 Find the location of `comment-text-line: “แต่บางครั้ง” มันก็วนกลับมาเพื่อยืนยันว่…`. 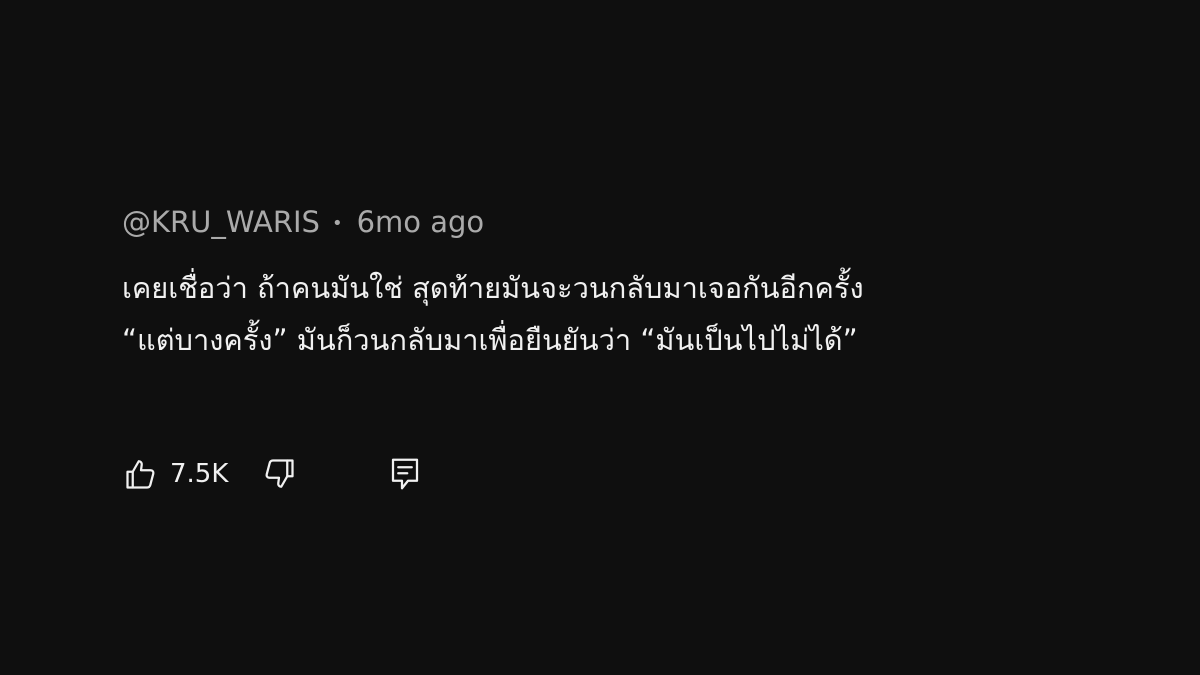

comment-text-line: “แต่บางครั้ง” มันก็วนกลับมาเพื่อยืนยันว่… is located at coordinates (490, 340).